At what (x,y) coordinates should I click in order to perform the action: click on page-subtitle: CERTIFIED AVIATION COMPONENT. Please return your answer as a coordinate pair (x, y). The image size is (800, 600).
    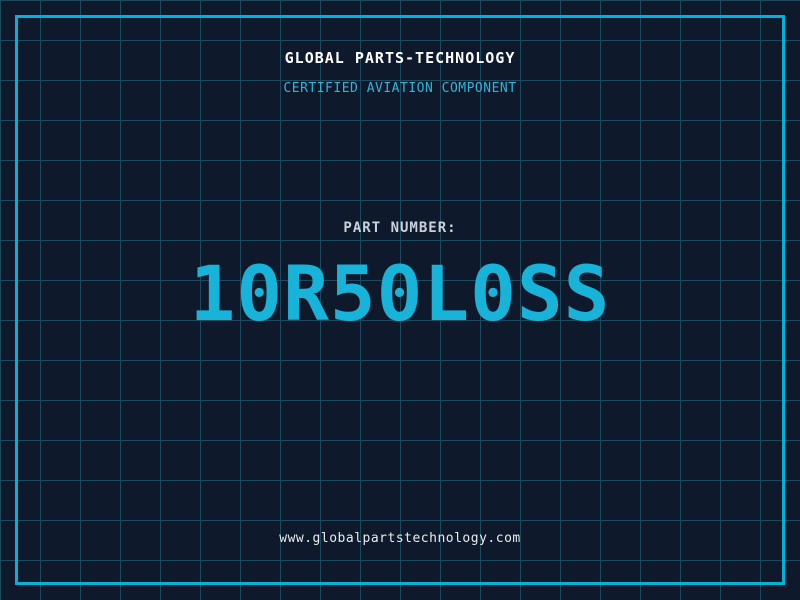
    Looking at the image, I should click on (400, 88).